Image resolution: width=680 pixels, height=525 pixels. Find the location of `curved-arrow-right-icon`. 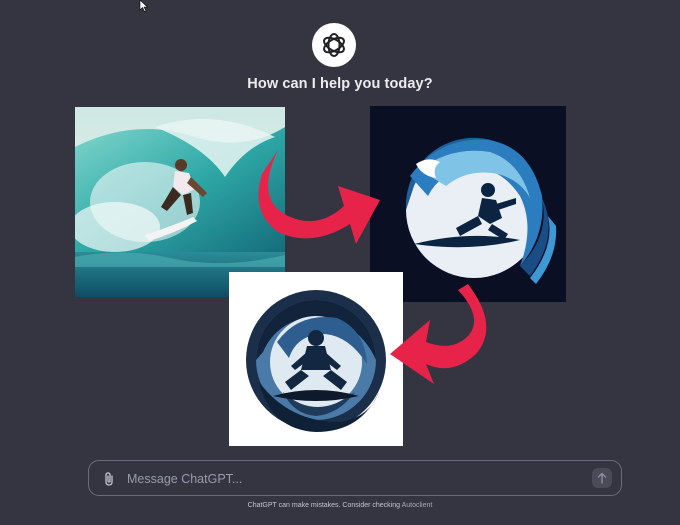

curved-arrow-right-icon is located at coordinates (319, 197).